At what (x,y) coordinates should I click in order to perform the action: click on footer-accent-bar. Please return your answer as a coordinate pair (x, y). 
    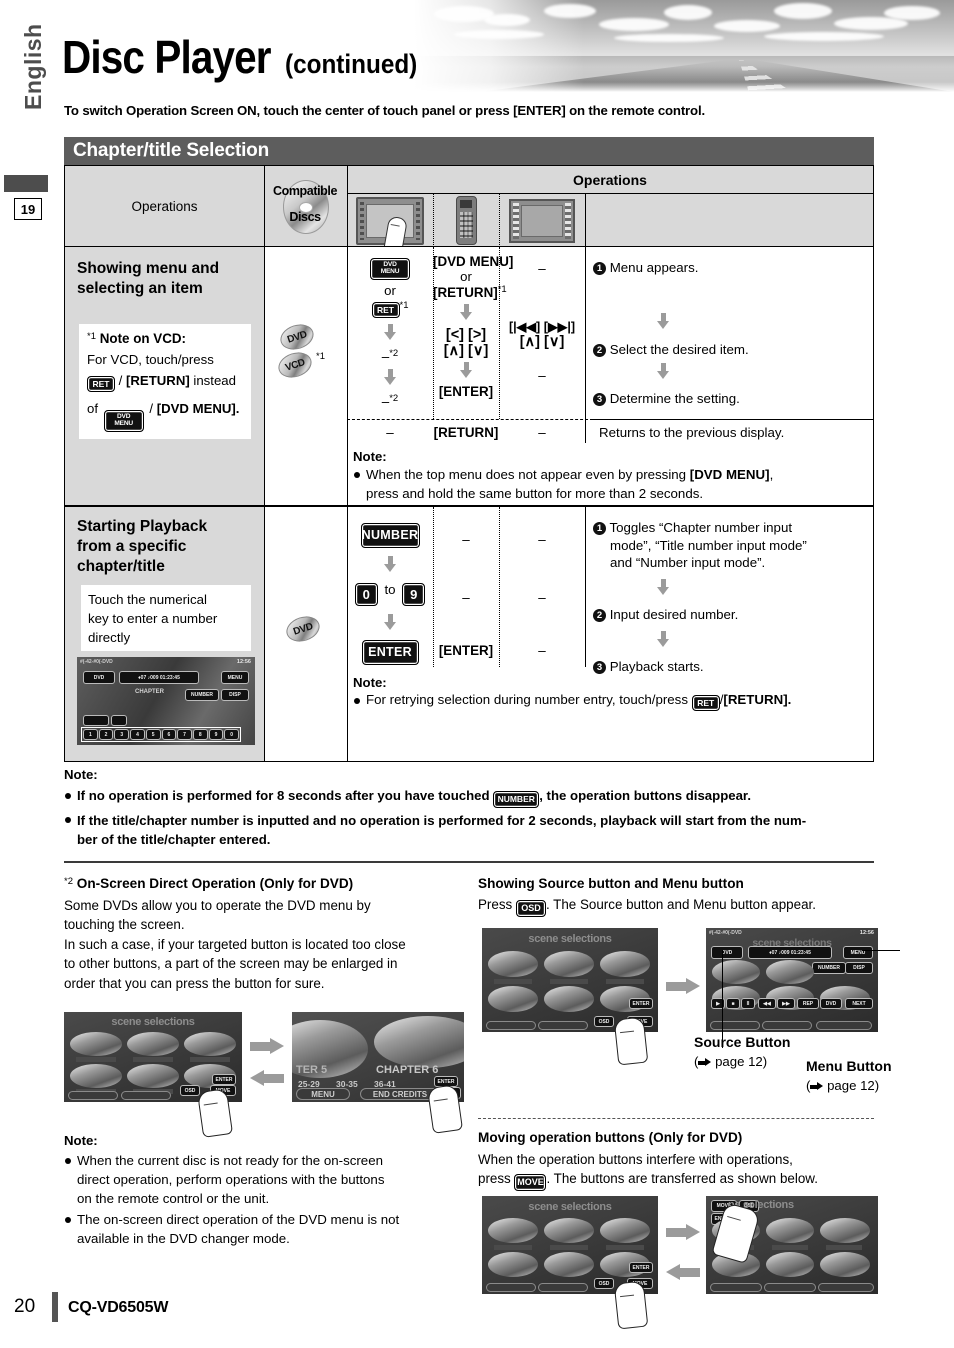
    Looking at the image, I should click on (55, 1307).